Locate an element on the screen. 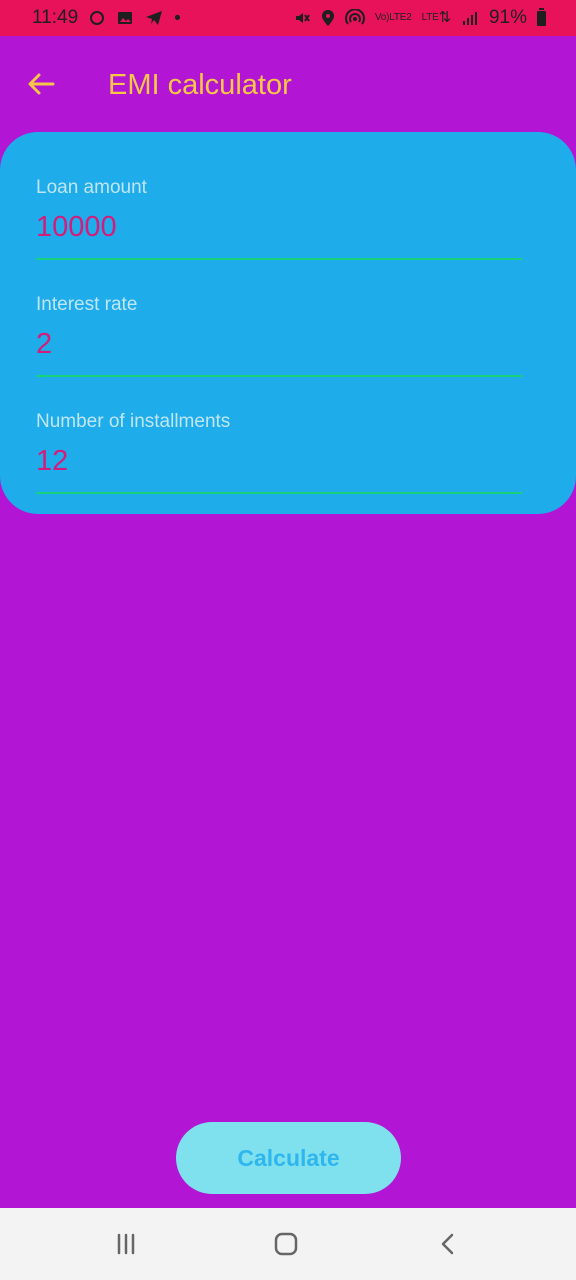  loan-amount-field: Loan amount 10000 is located at coordinates (279, 221).